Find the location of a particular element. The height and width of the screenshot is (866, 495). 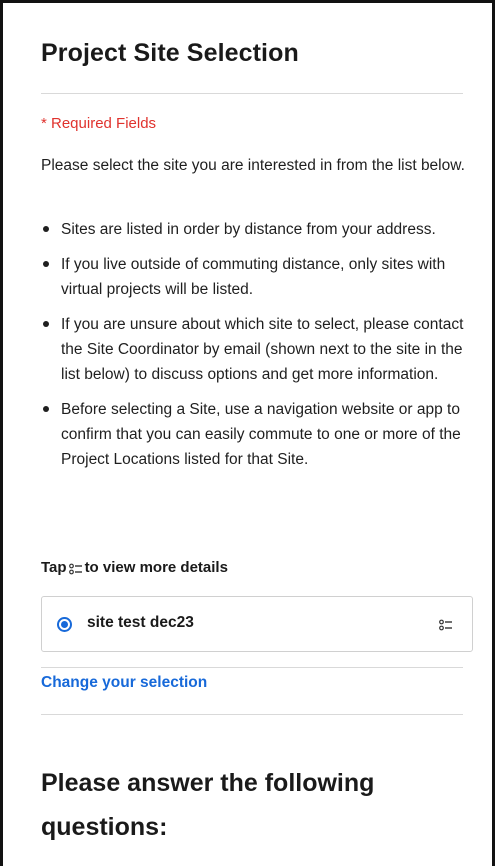

radio-selected-icon is located at coordinates (64, 624).